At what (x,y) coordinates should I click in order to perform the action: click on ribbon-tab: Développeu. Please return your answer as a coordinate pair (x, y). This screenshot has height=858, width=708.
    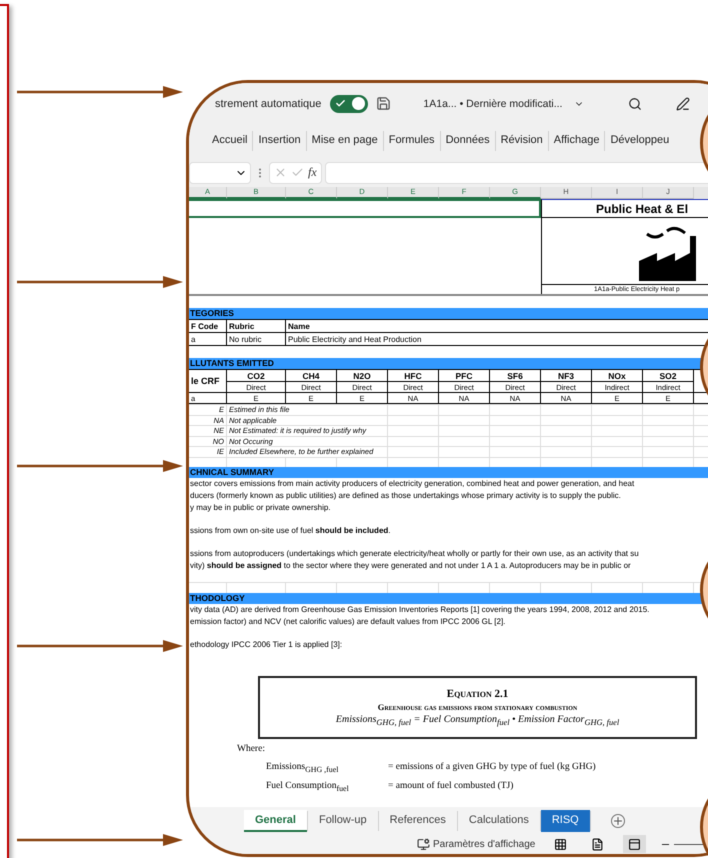
    Looking at the image, I should click on (639, 141).